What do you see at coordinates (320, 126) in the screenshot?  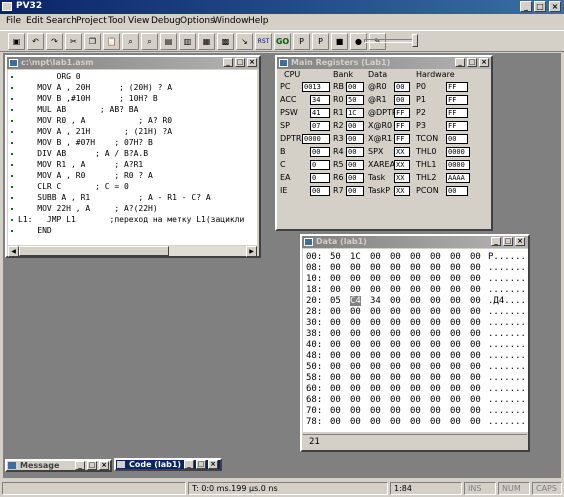 I see `cpu-register-value: 07` at bounding box center [320, 126].